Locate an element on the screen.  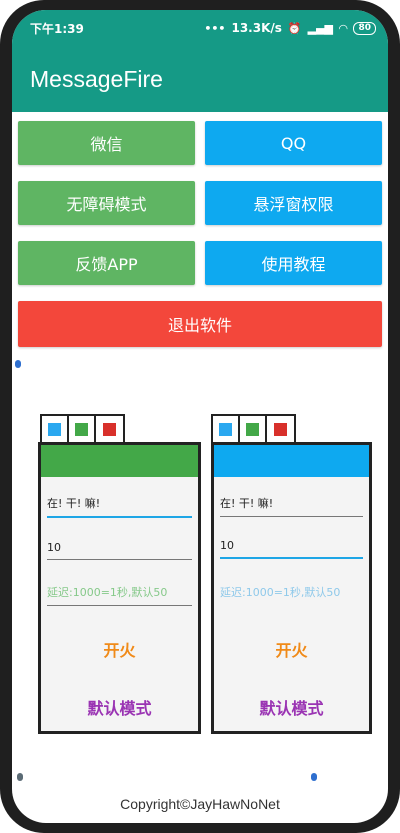
exit-button: 退出软件 is located at coordinates (200, 324).